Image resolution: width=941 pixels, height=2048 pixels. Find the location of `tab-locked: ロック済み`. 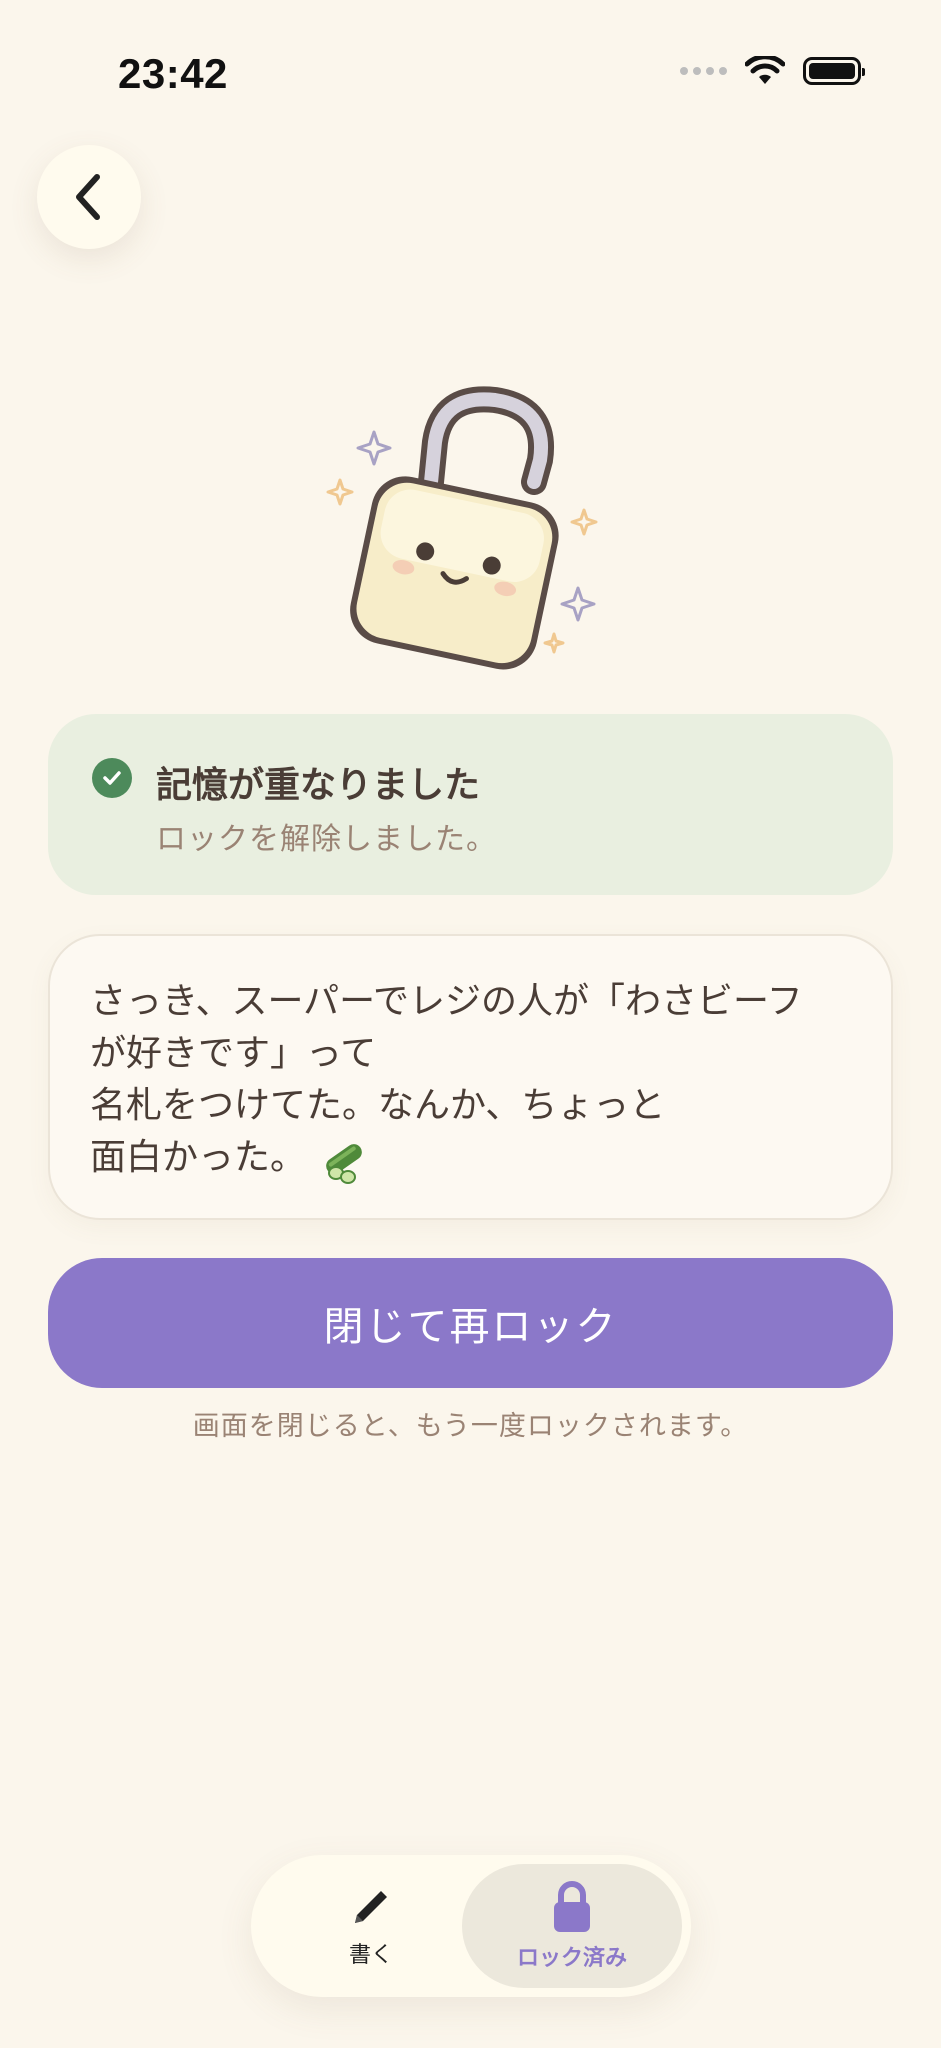

tab-locked: ロック済み is located at coordinates (572, 1926).